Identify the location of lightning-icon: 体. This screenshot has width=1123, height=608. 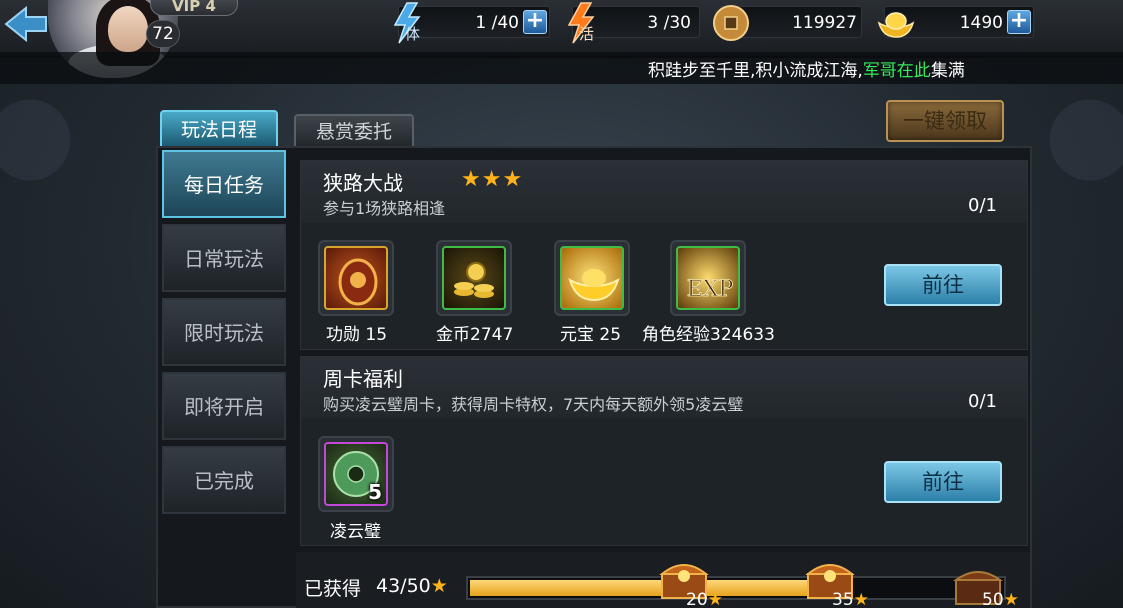
(407, 23).